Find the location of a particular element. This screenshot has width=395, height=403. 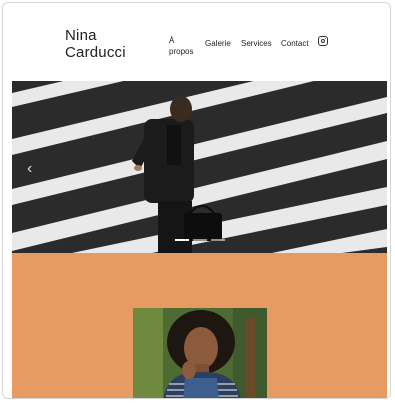

site-logo: Nina Carducci is located at coordinates (95, 44).